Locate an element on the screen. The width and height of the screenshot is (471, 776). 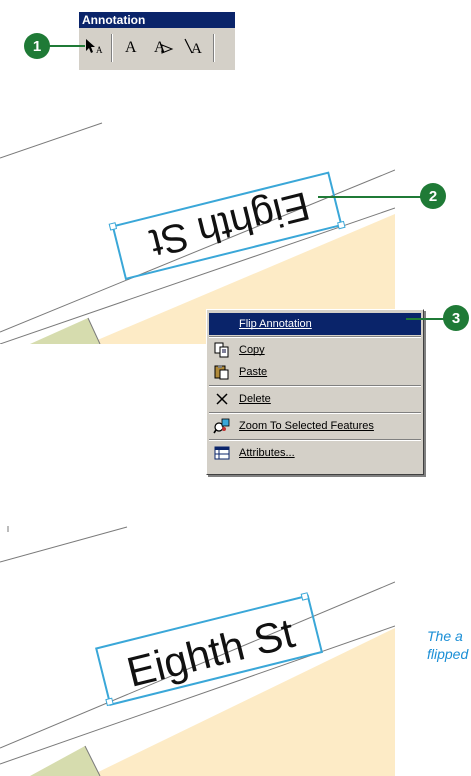
step-callout-3: 3 is located at coordinates (456, 318).